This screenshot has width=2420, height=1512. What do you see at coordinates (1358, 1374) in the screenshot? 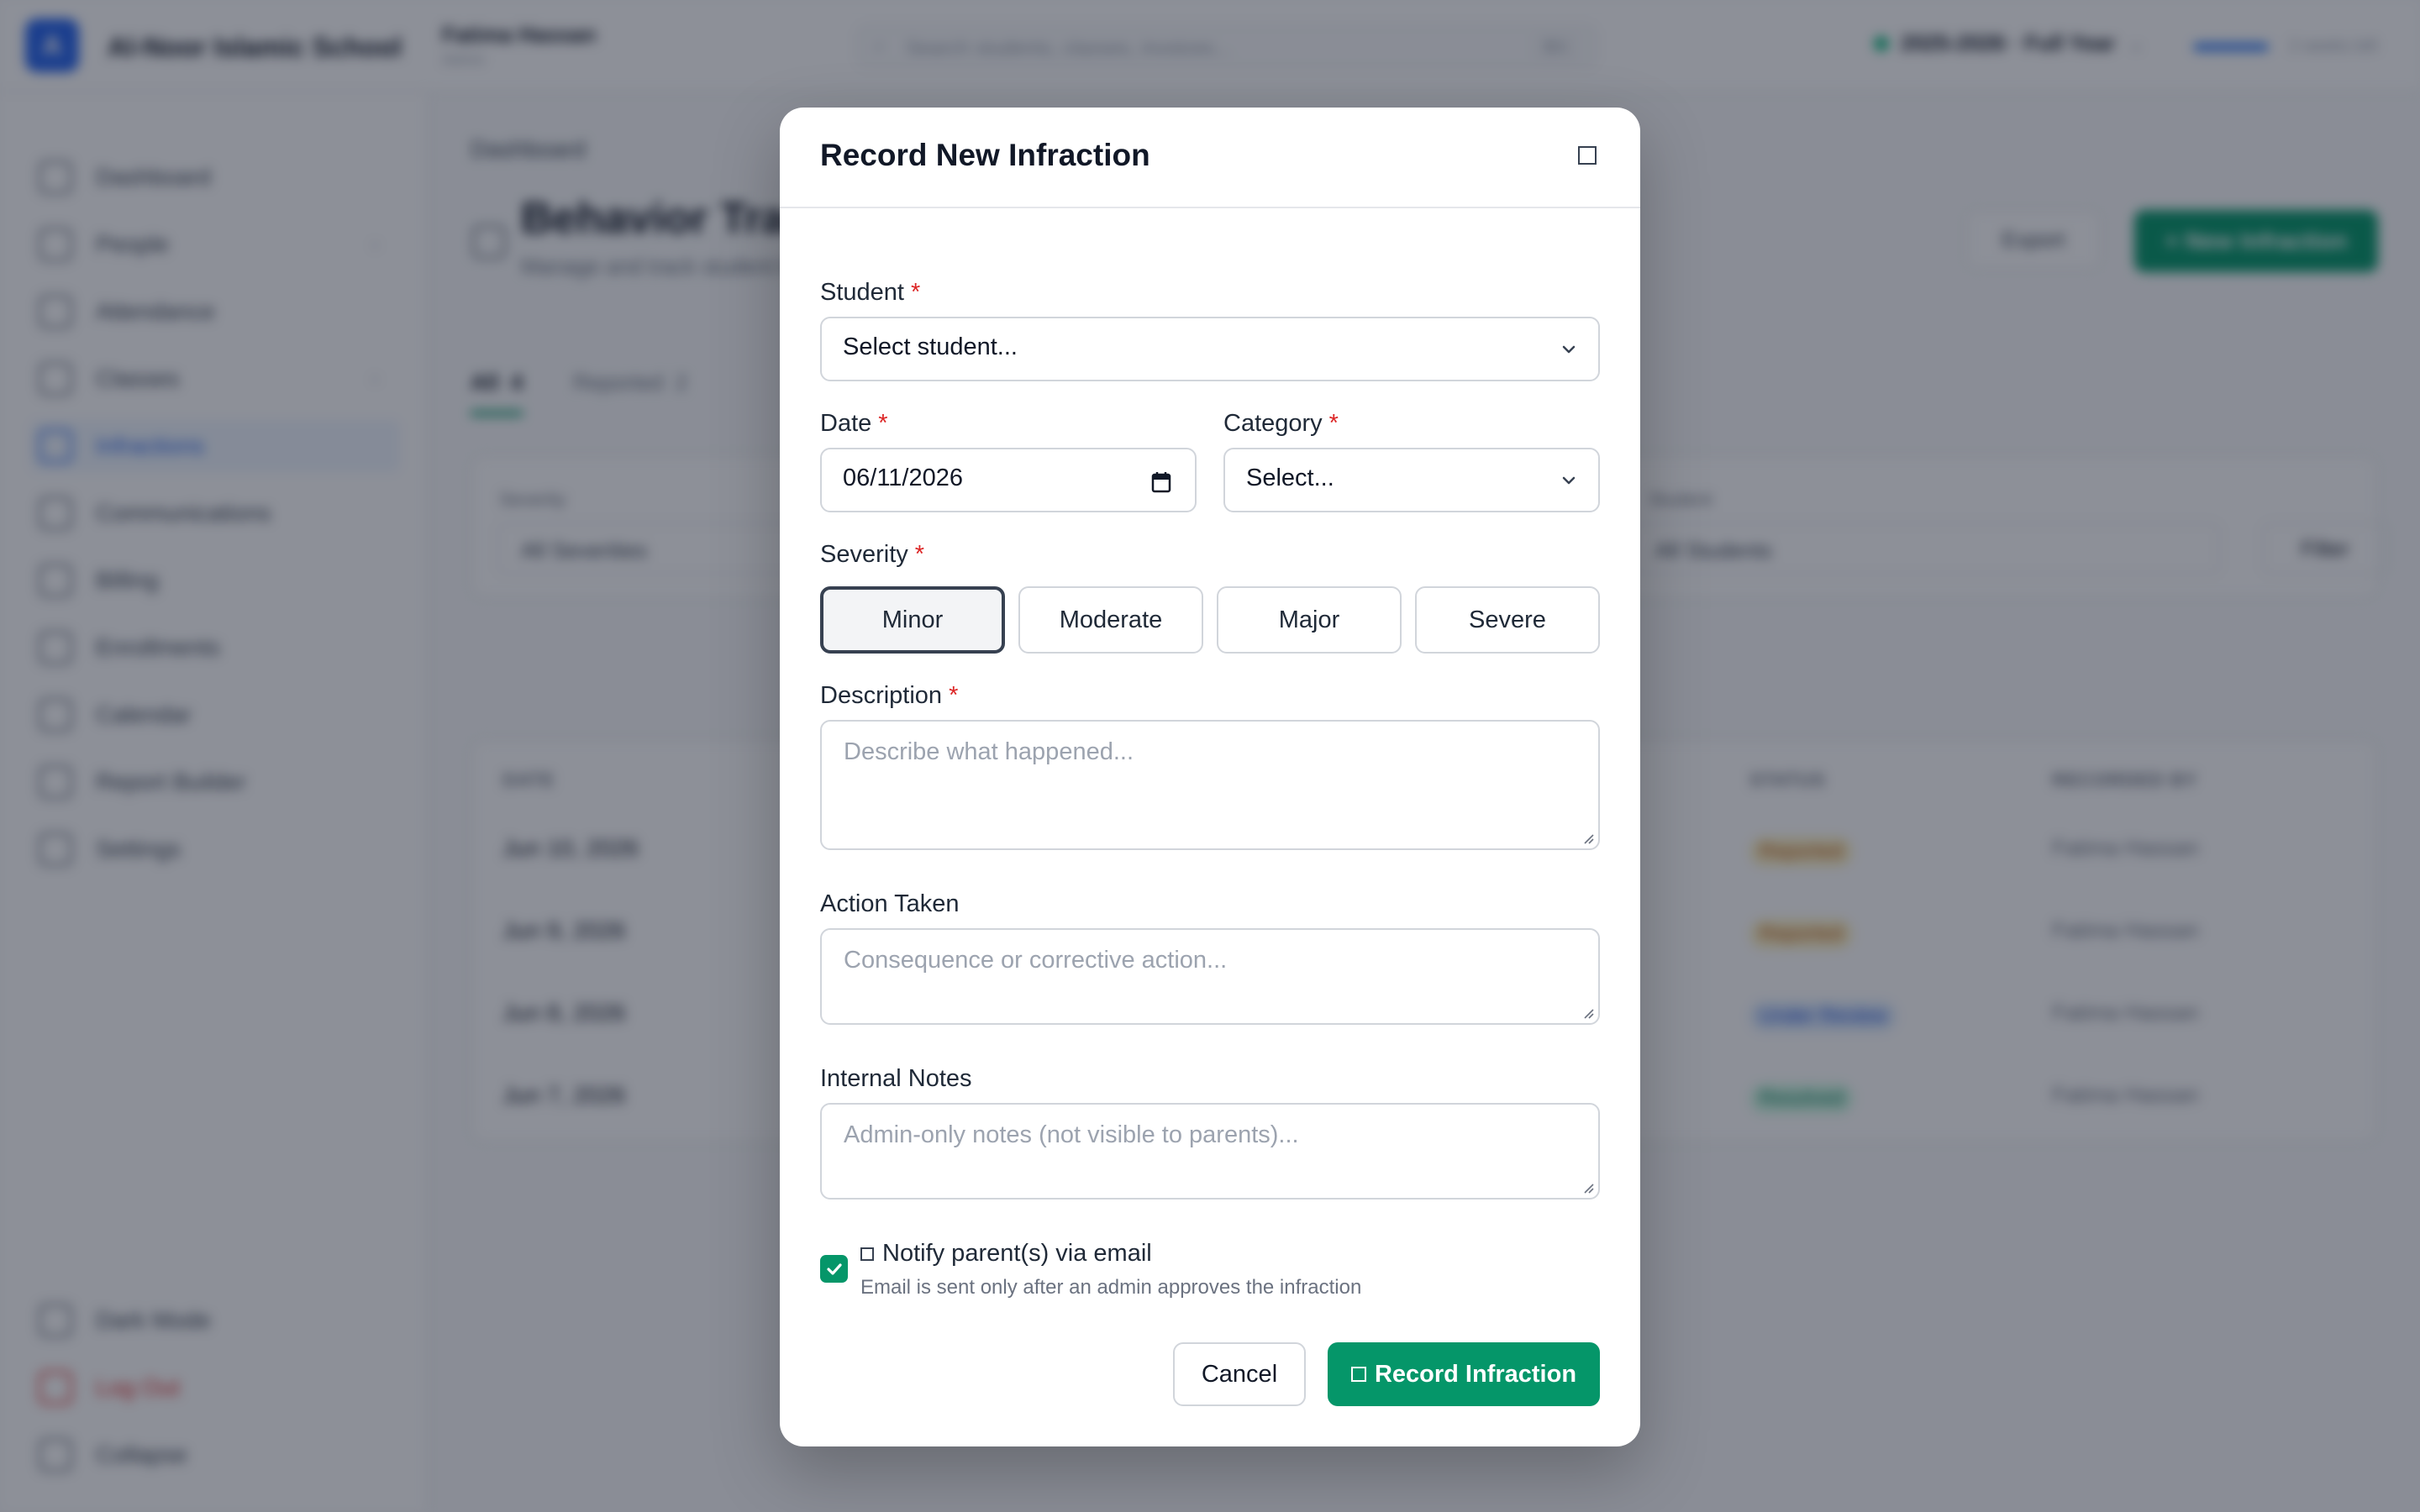
I see `save-icon` at bounding box center [1358, 1374].